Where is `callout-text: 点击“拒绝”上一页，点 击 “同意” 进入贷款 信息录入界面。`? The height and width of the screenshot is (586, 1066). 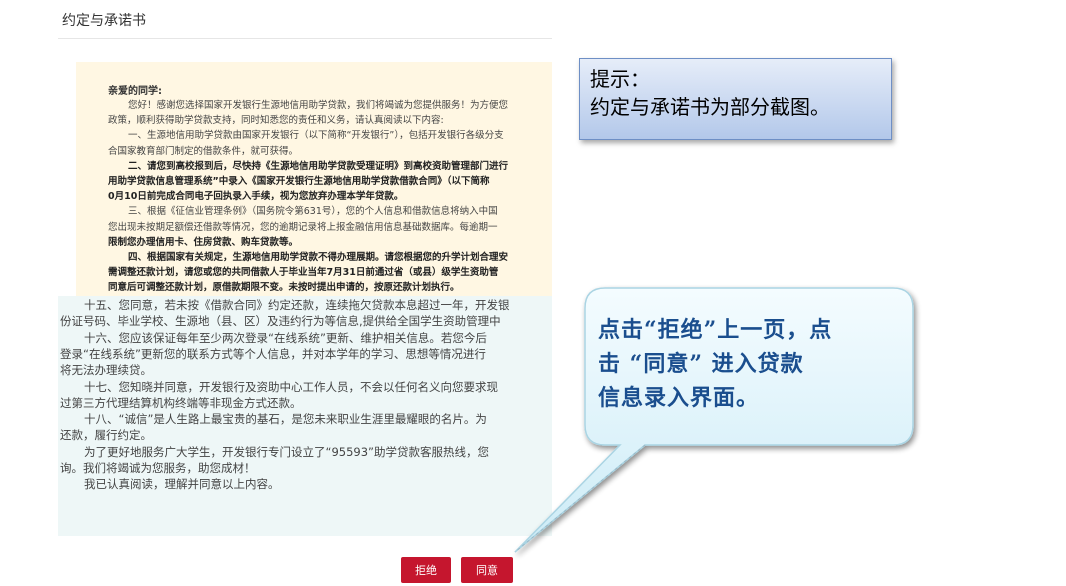 callout-text: 点击“拒绝”上一页，点 击 “同意” 进入贷款 信息录入界面。 is located at coordinates (748, 364).